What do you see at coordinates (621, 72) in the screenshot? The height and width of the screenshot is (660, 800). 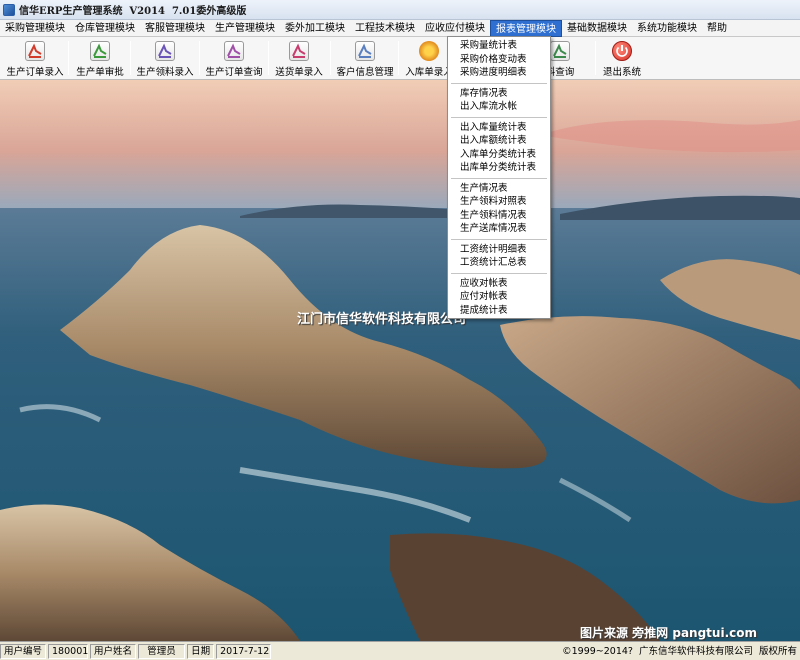 I see `toolbar-button-label: 退出系统` at bounding box center [621, 72].